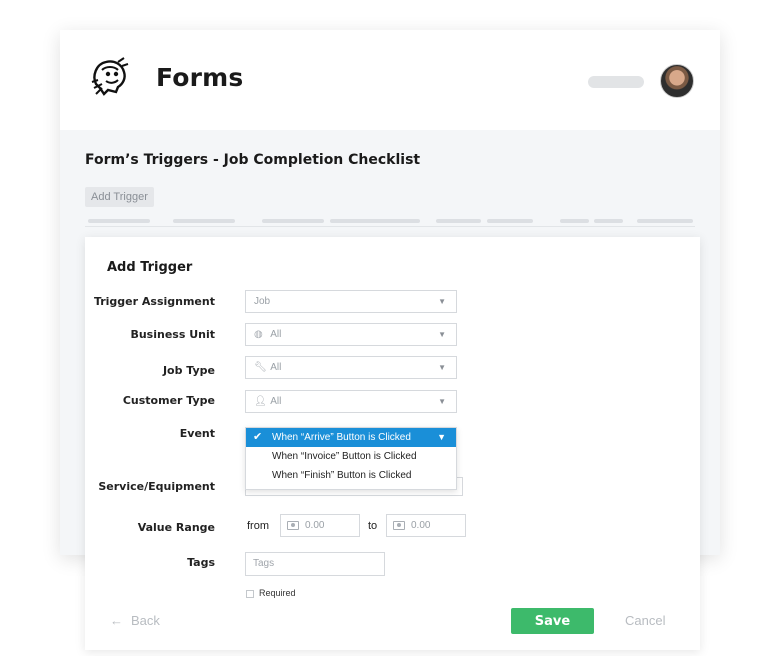 This screenshot has height=656, width=780. What do you see at coordinates (258, 437) in the screenshot?
I see `check-icon: ✔` at bounding box center [258, 437].